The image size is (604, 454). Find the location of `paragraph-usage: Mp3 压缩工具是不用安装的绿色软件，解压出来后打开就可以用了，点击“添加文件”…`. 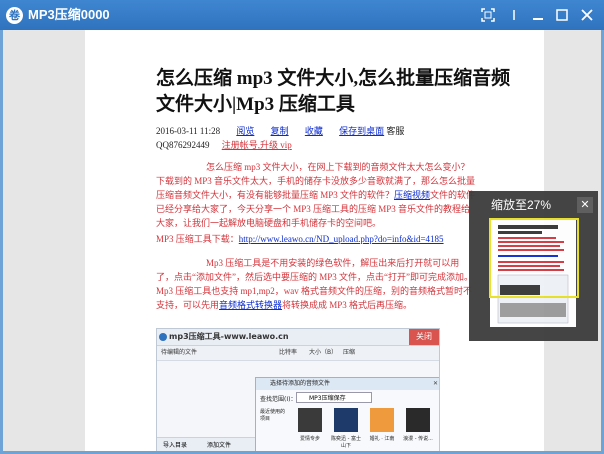

paragraph-usage: Mp3 压缩工具是不用安装的绿色软件，解压出来后打开就可以用了，点击“添加文件”… is located at coordinates (316, 284).